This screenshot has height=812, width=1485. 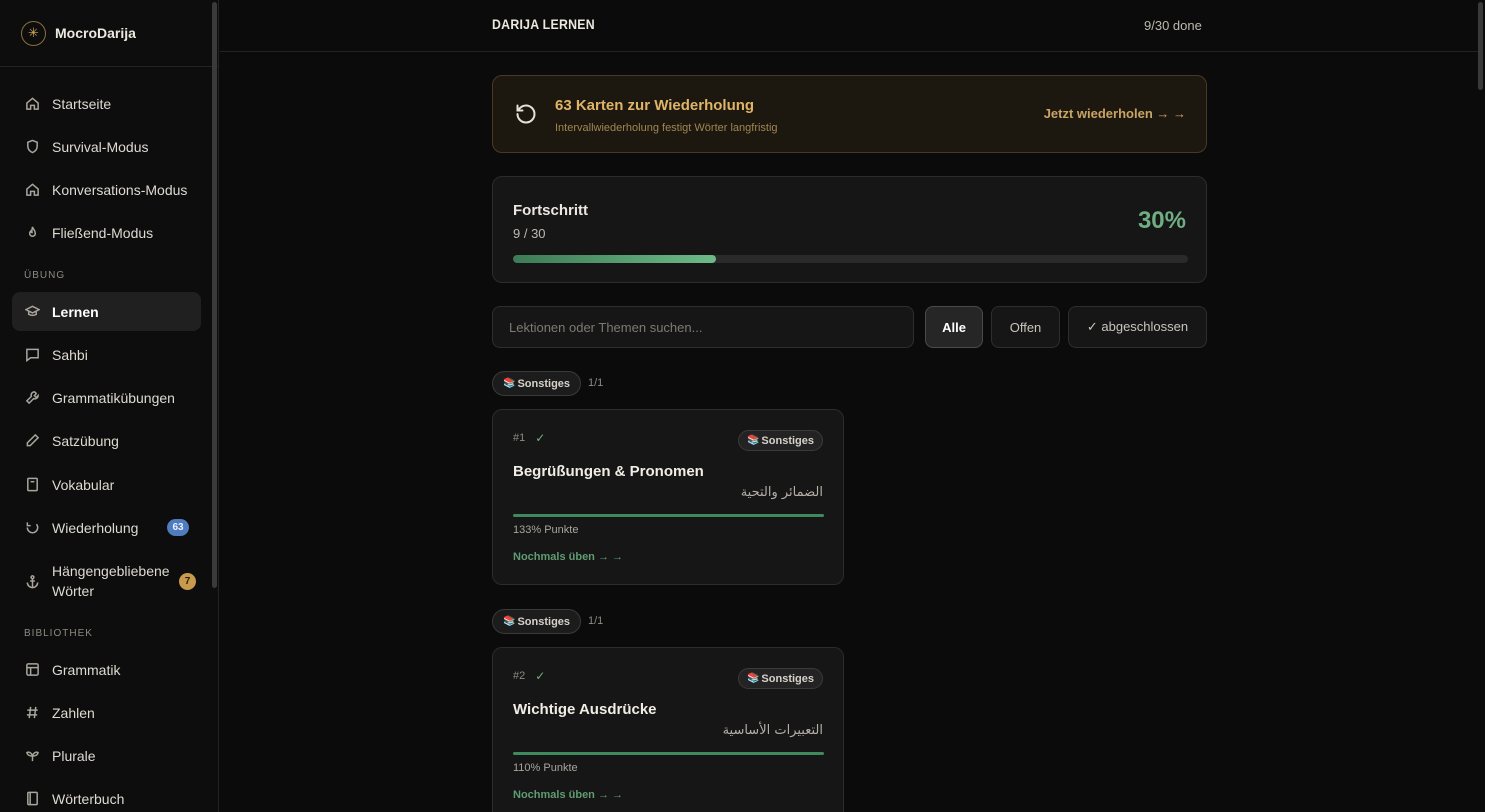 I want to click on sidebar-item-startseite: Startseite, so click(x=106, y=103).